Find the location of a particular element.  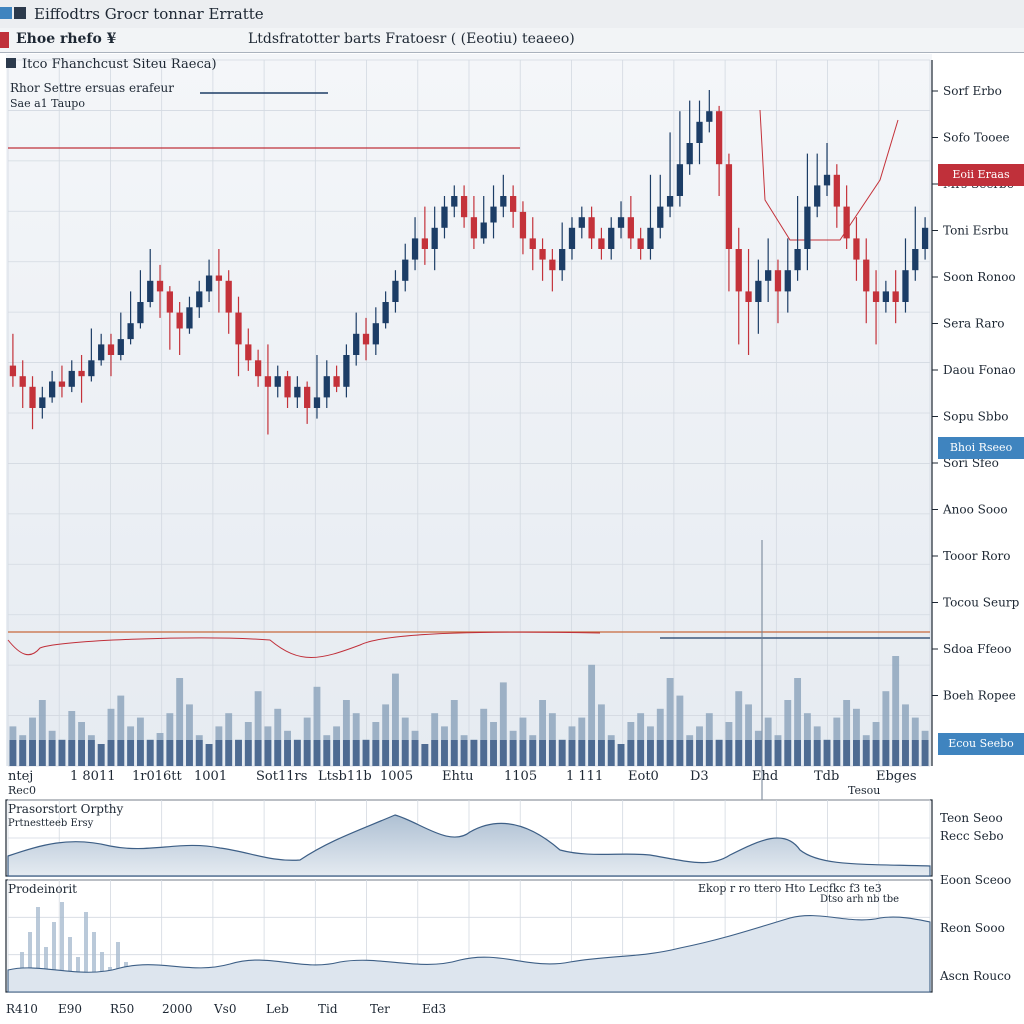

indicator-1-subtitle: Prtnestteeb Ersy is located at coordinates (51, 823).